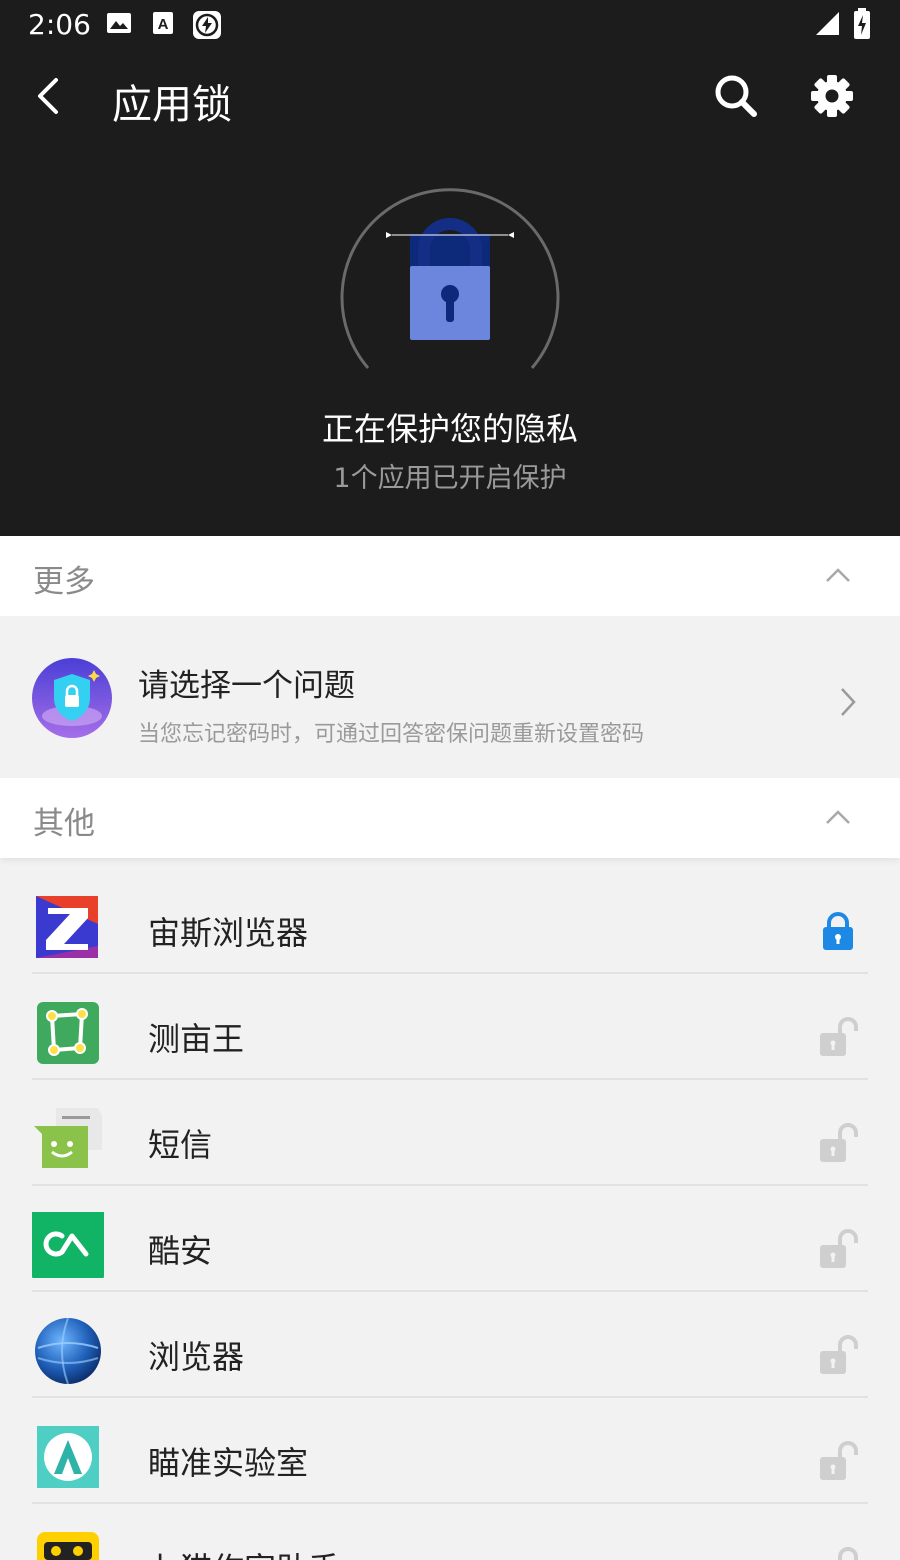 The image size is (900, 1560). I want to click on security-question-description: 当您忘记密码时，可通过回答密保问题重新设置密码, so click(391, 734).